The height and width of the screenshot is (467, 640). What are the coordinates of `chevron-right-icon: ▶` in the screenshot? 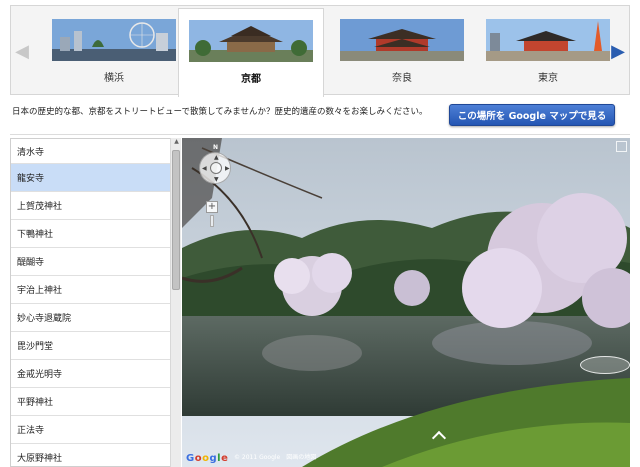 It's located at (618, 51).